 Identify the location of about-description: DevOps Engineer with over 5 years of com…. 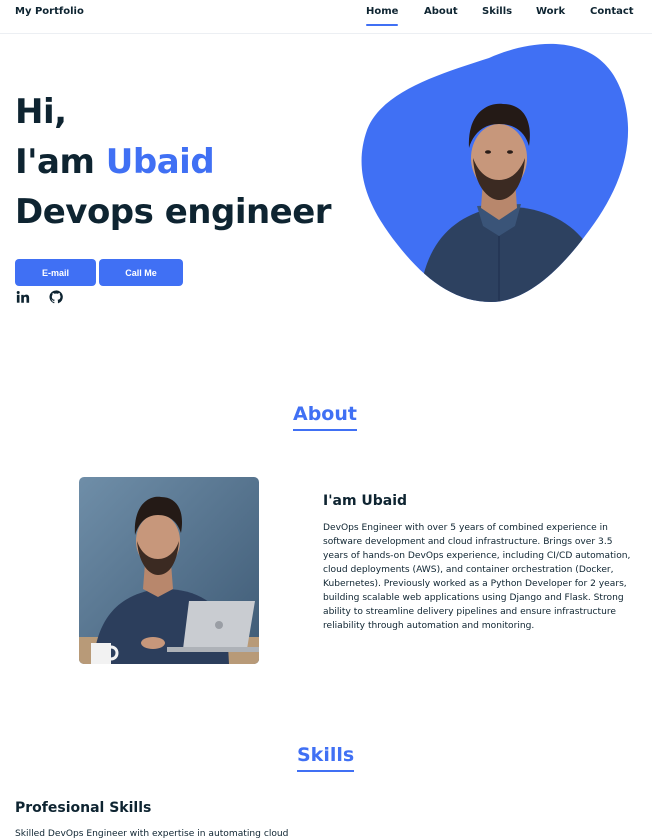
(477, 577).